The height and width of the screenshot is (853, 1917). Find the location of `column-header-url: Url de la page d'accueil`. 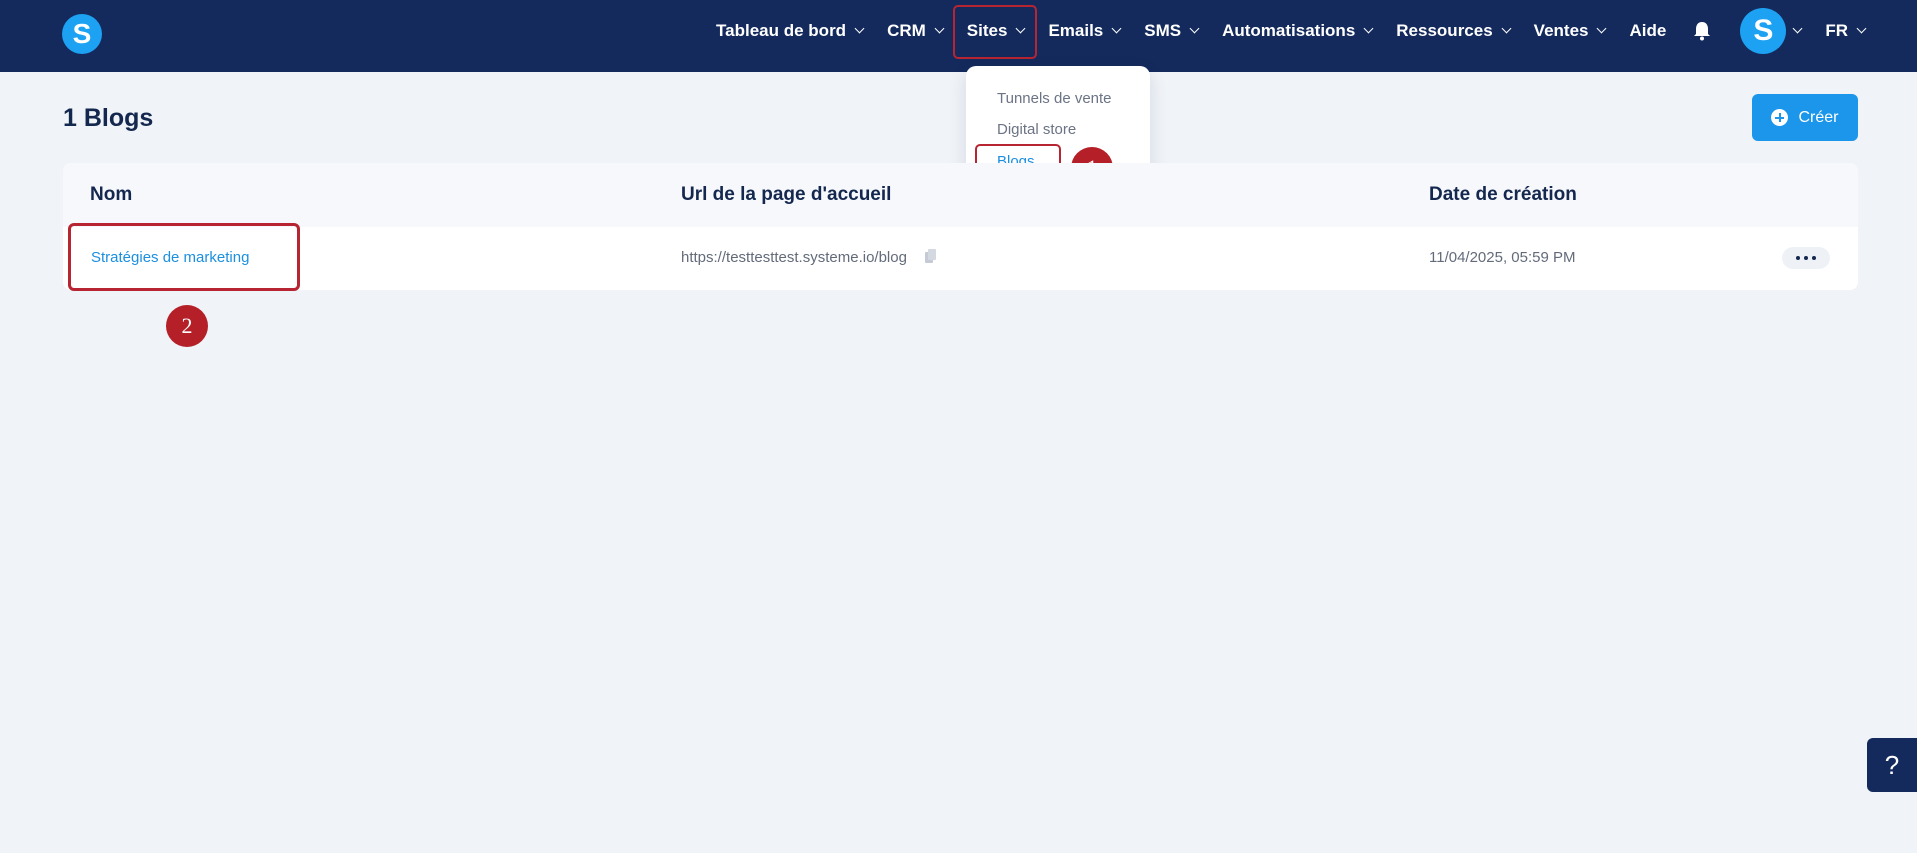

column-header-url: Url de la page d'accueil is located at coordinates (786, 194).